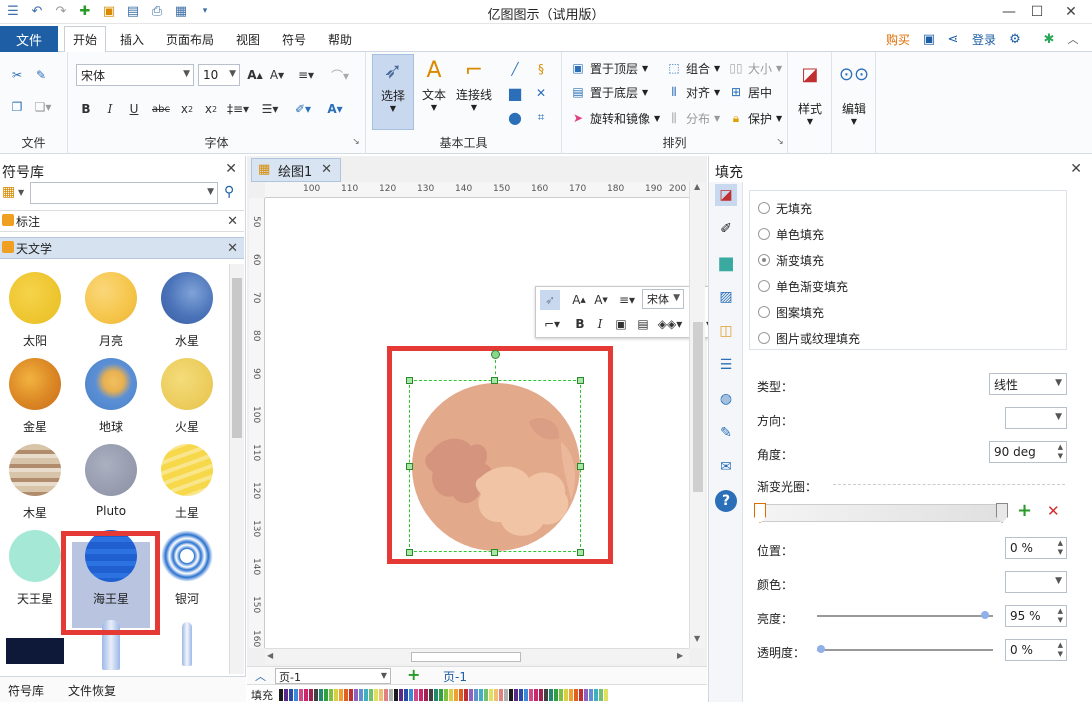 The height and width of the screenshot is (702, 1092). What do you see at coordinates (609, 92) in the screenshot?
I see `send-back-button: ▤ 置于底层 ▼` at bounding box center [609, 92].